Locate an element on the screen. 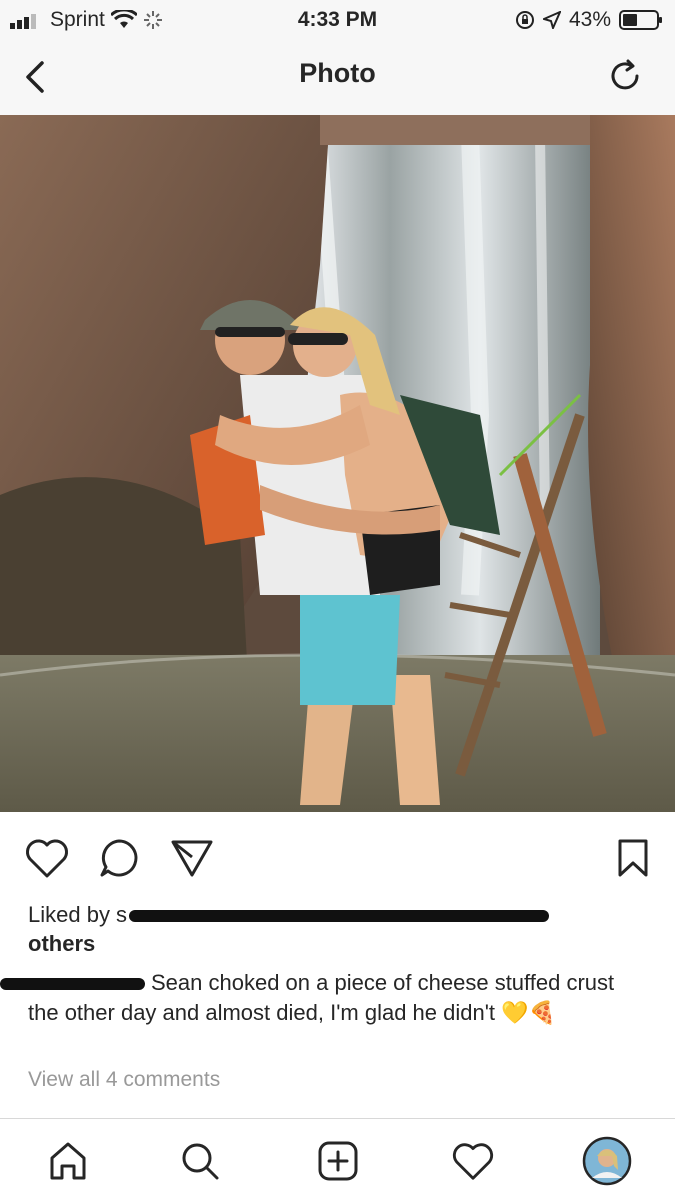 The height and width of the screenshot is (1201, 675). tab-activity is located at coordinates (473, 1161).